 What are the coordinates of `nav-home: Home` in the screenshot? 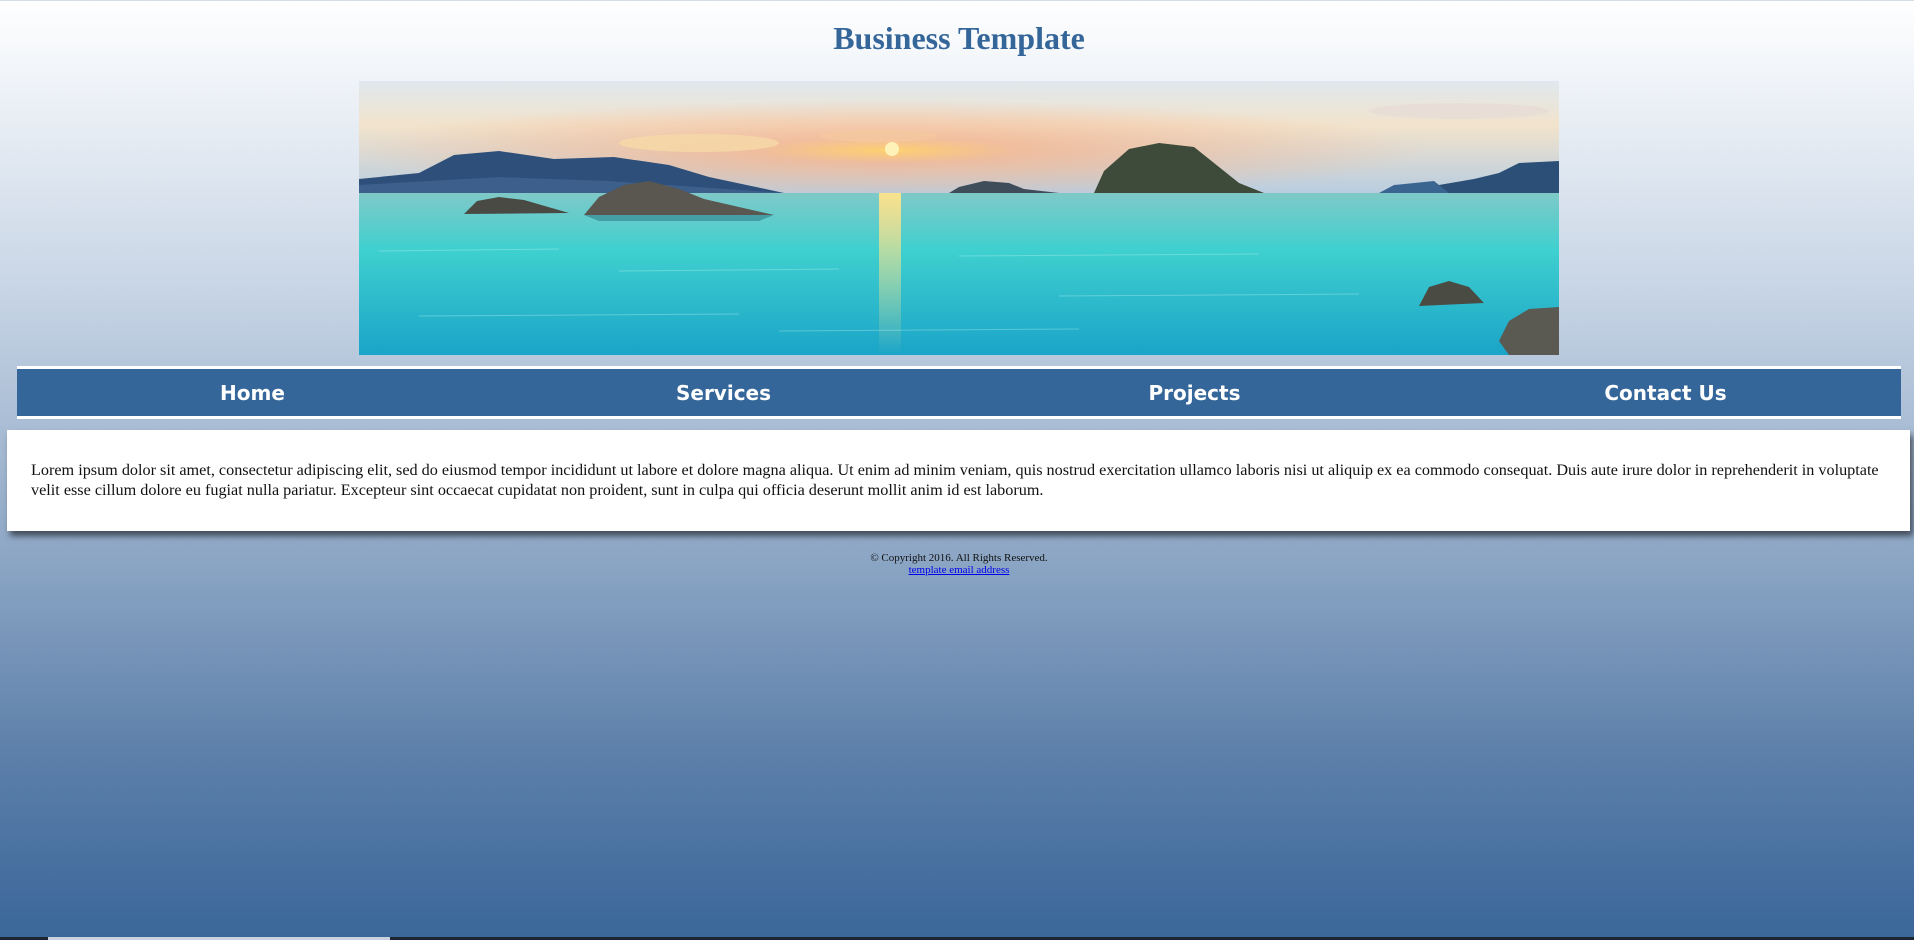 It's located at (252, 392).